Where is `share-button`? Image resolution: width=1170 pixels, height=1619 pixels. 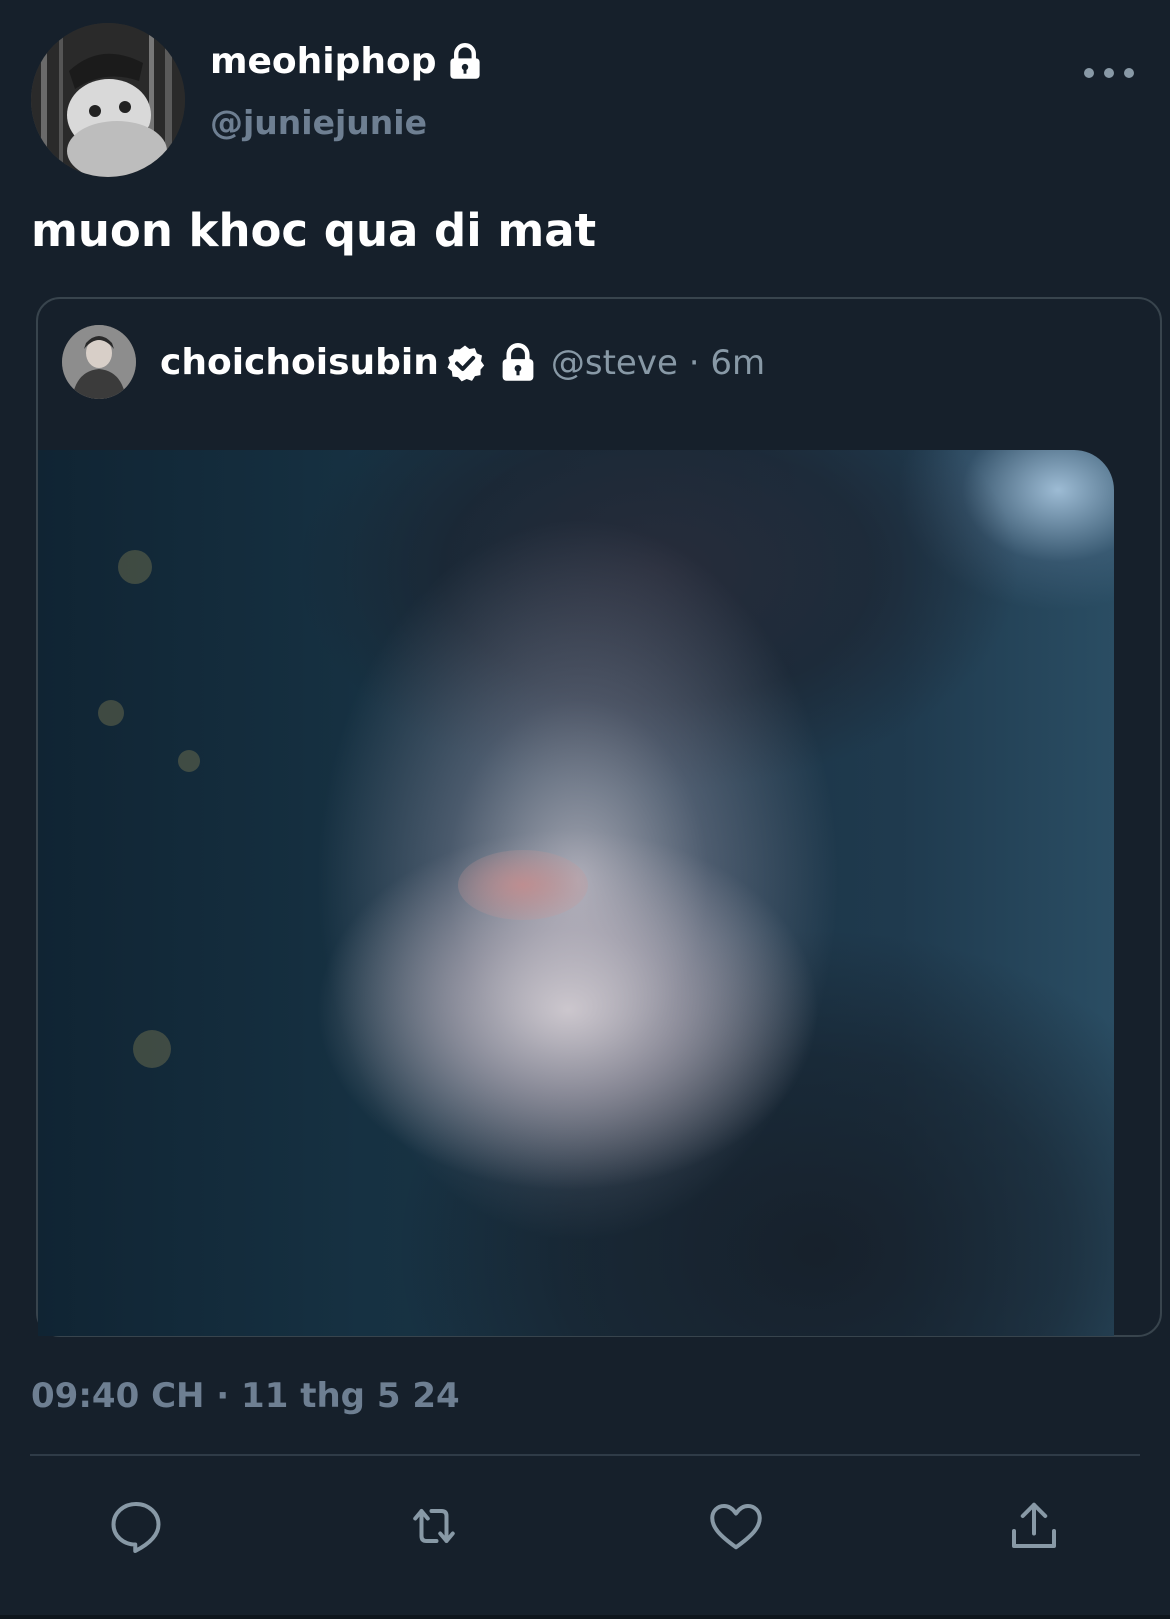 share-button is located at coordinates (1034, 1526).